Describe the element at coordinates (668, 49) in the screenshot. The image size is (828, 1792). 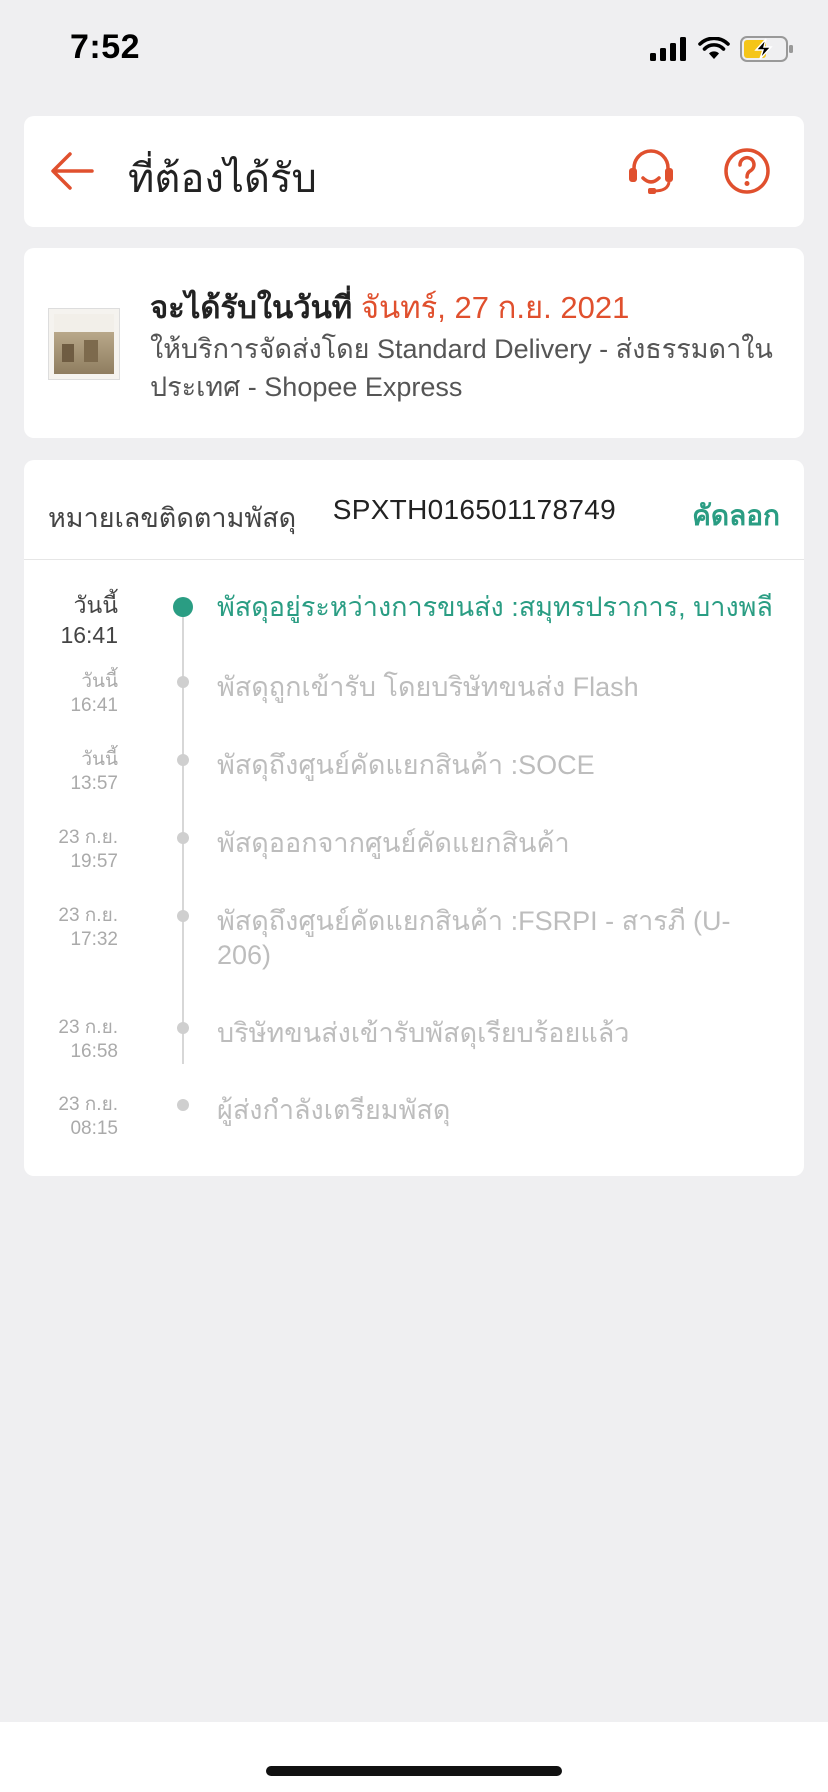
I see `signal-icon` at that location.